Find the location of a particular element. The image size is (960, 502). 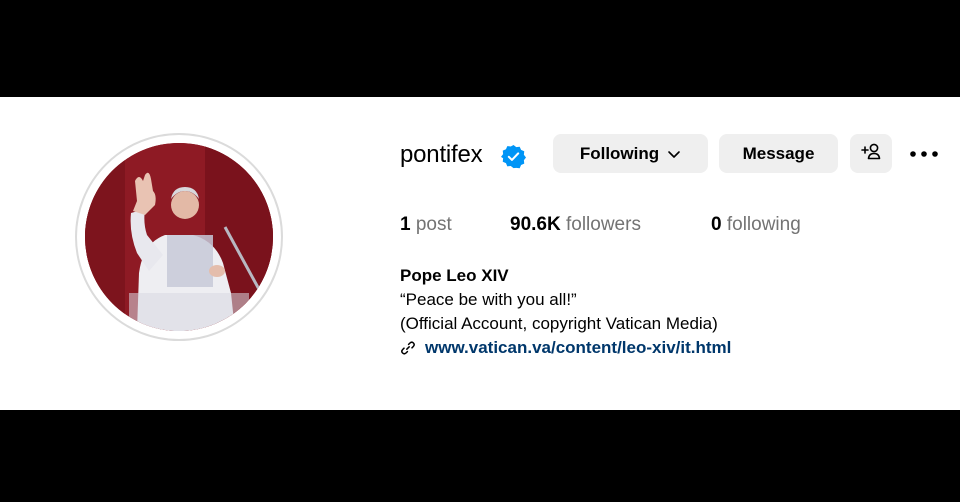

following-button: Following is located at coordinates (630, 153).